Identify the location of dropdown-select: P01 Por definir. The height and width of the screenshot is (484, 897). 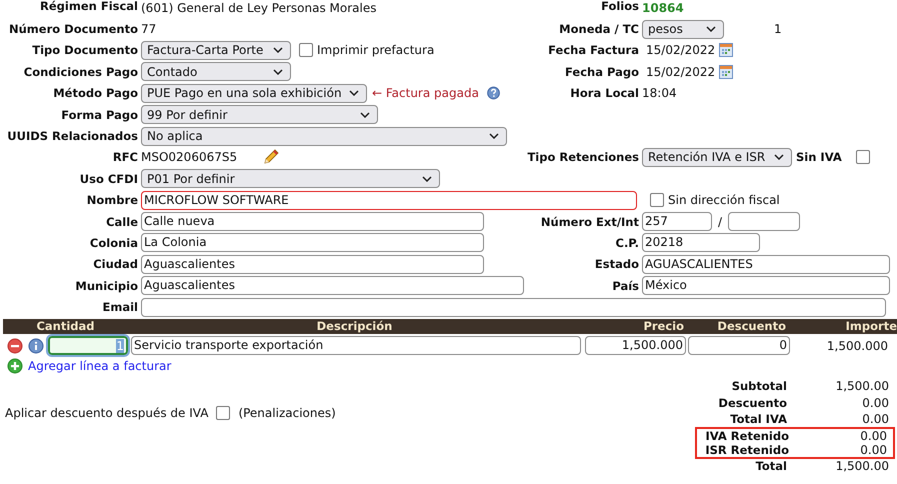
(290, 178).